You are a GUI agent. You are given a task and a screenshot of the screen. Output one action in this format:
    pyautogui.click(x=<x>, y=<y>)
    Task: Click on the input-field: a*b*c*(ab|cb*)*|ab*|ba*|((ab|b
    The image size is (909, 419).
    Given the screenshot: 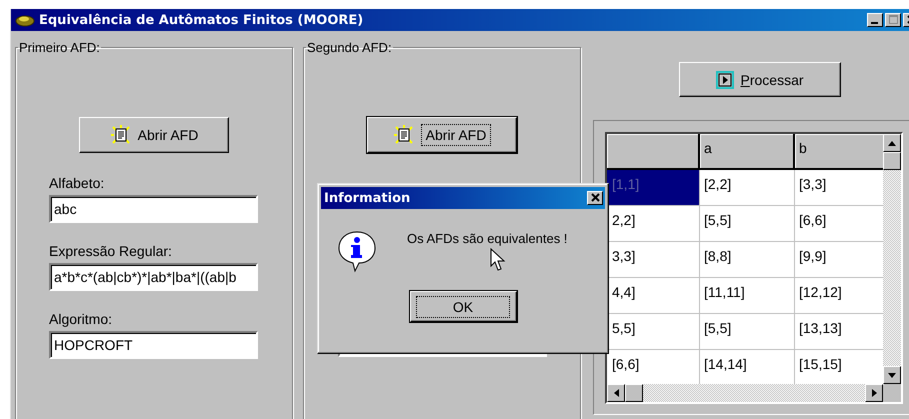 What is the action you would take?
    pyautogui.click(x=153, y=277)
    